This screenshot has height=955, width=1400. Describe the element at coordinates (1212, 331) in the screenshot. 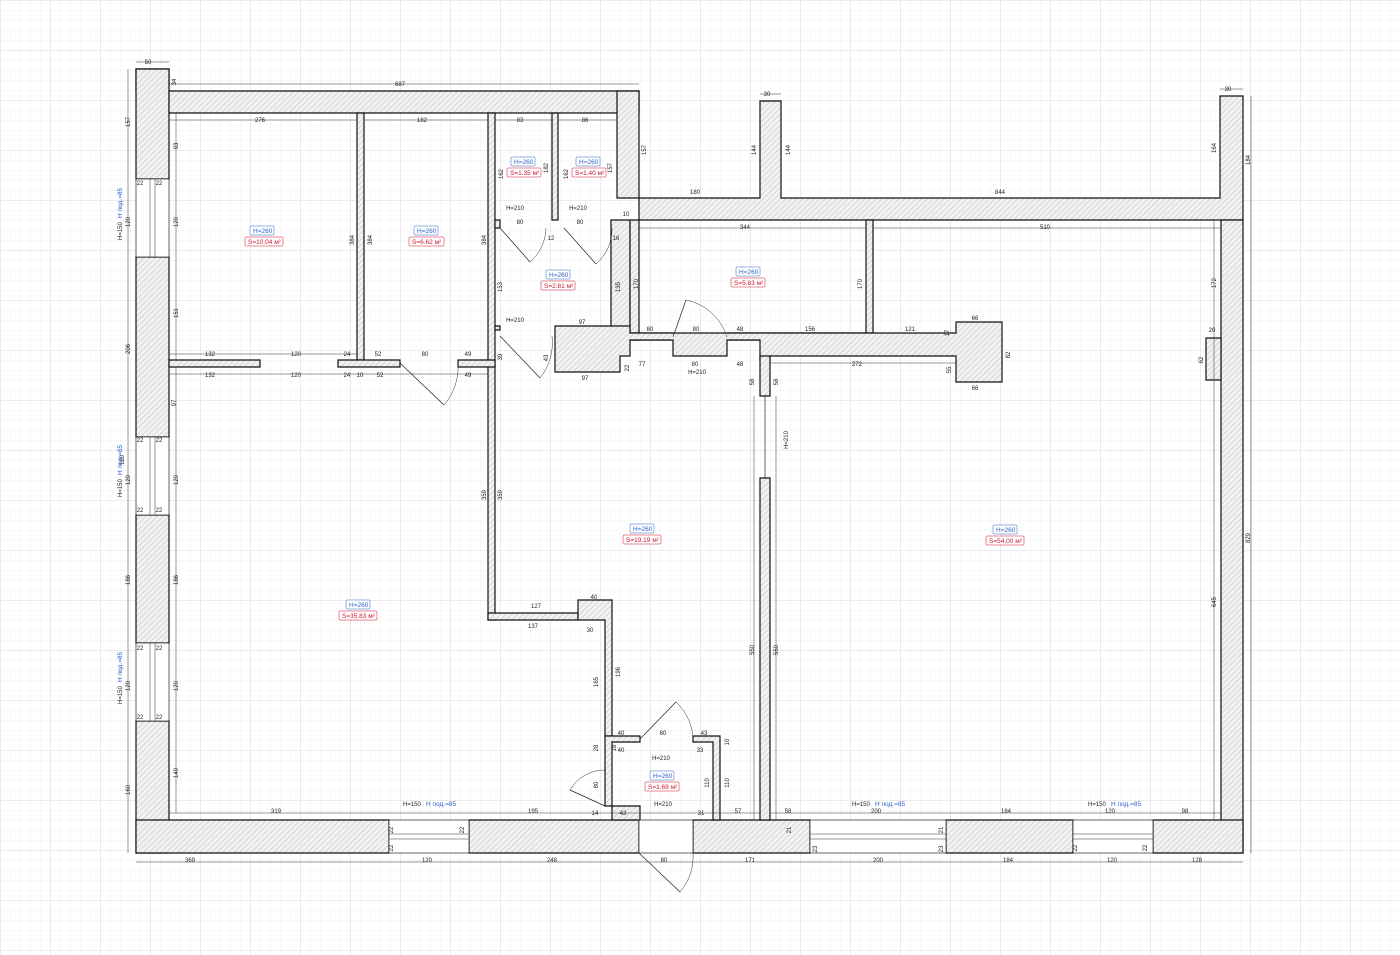

I see `dimension-label: 20` at that location.